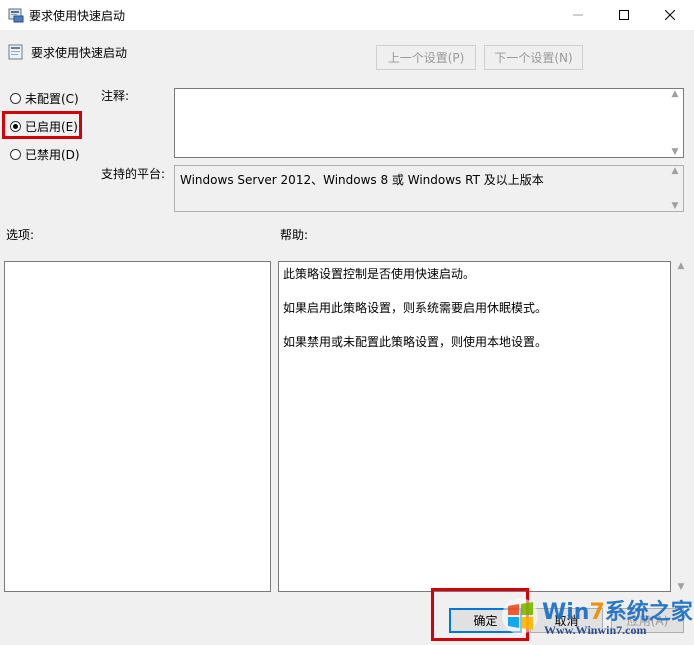 Image resolution: width=694 pixels, height=645 pixels. Describe the element at coordinates (379, 274) in the screenshot. I see `help-line: 此策略设置控制是否使用快速启动。` at that location.